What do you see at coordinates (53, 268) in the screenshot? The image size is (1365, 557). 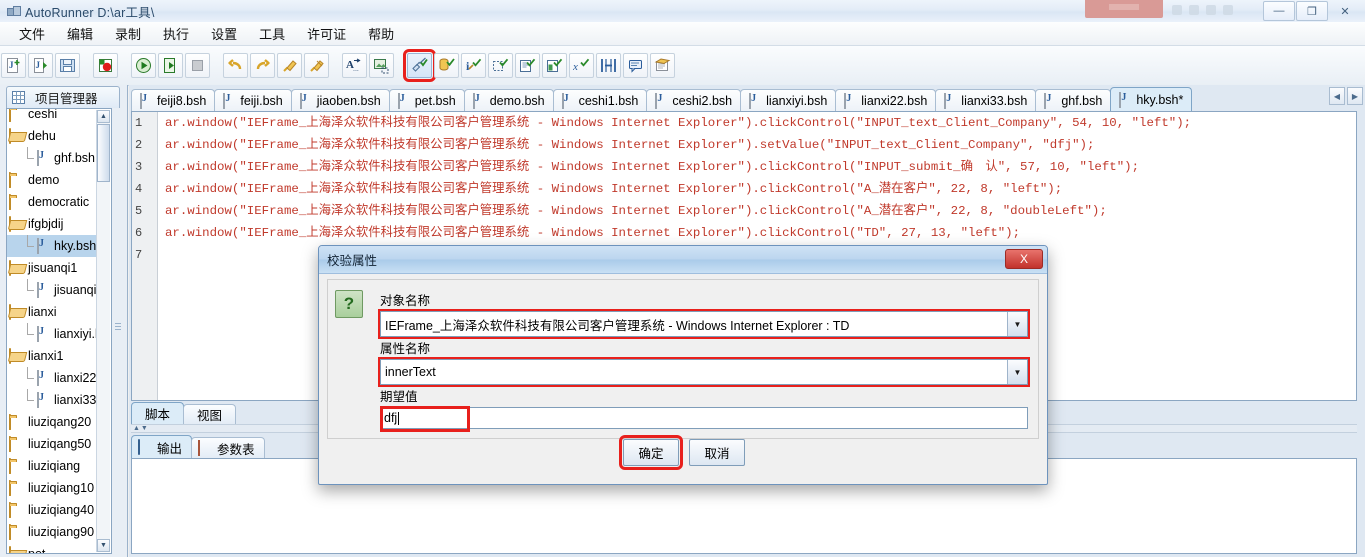 I see `tree-item: jisuanqi1` at bounding box center [53, 268].